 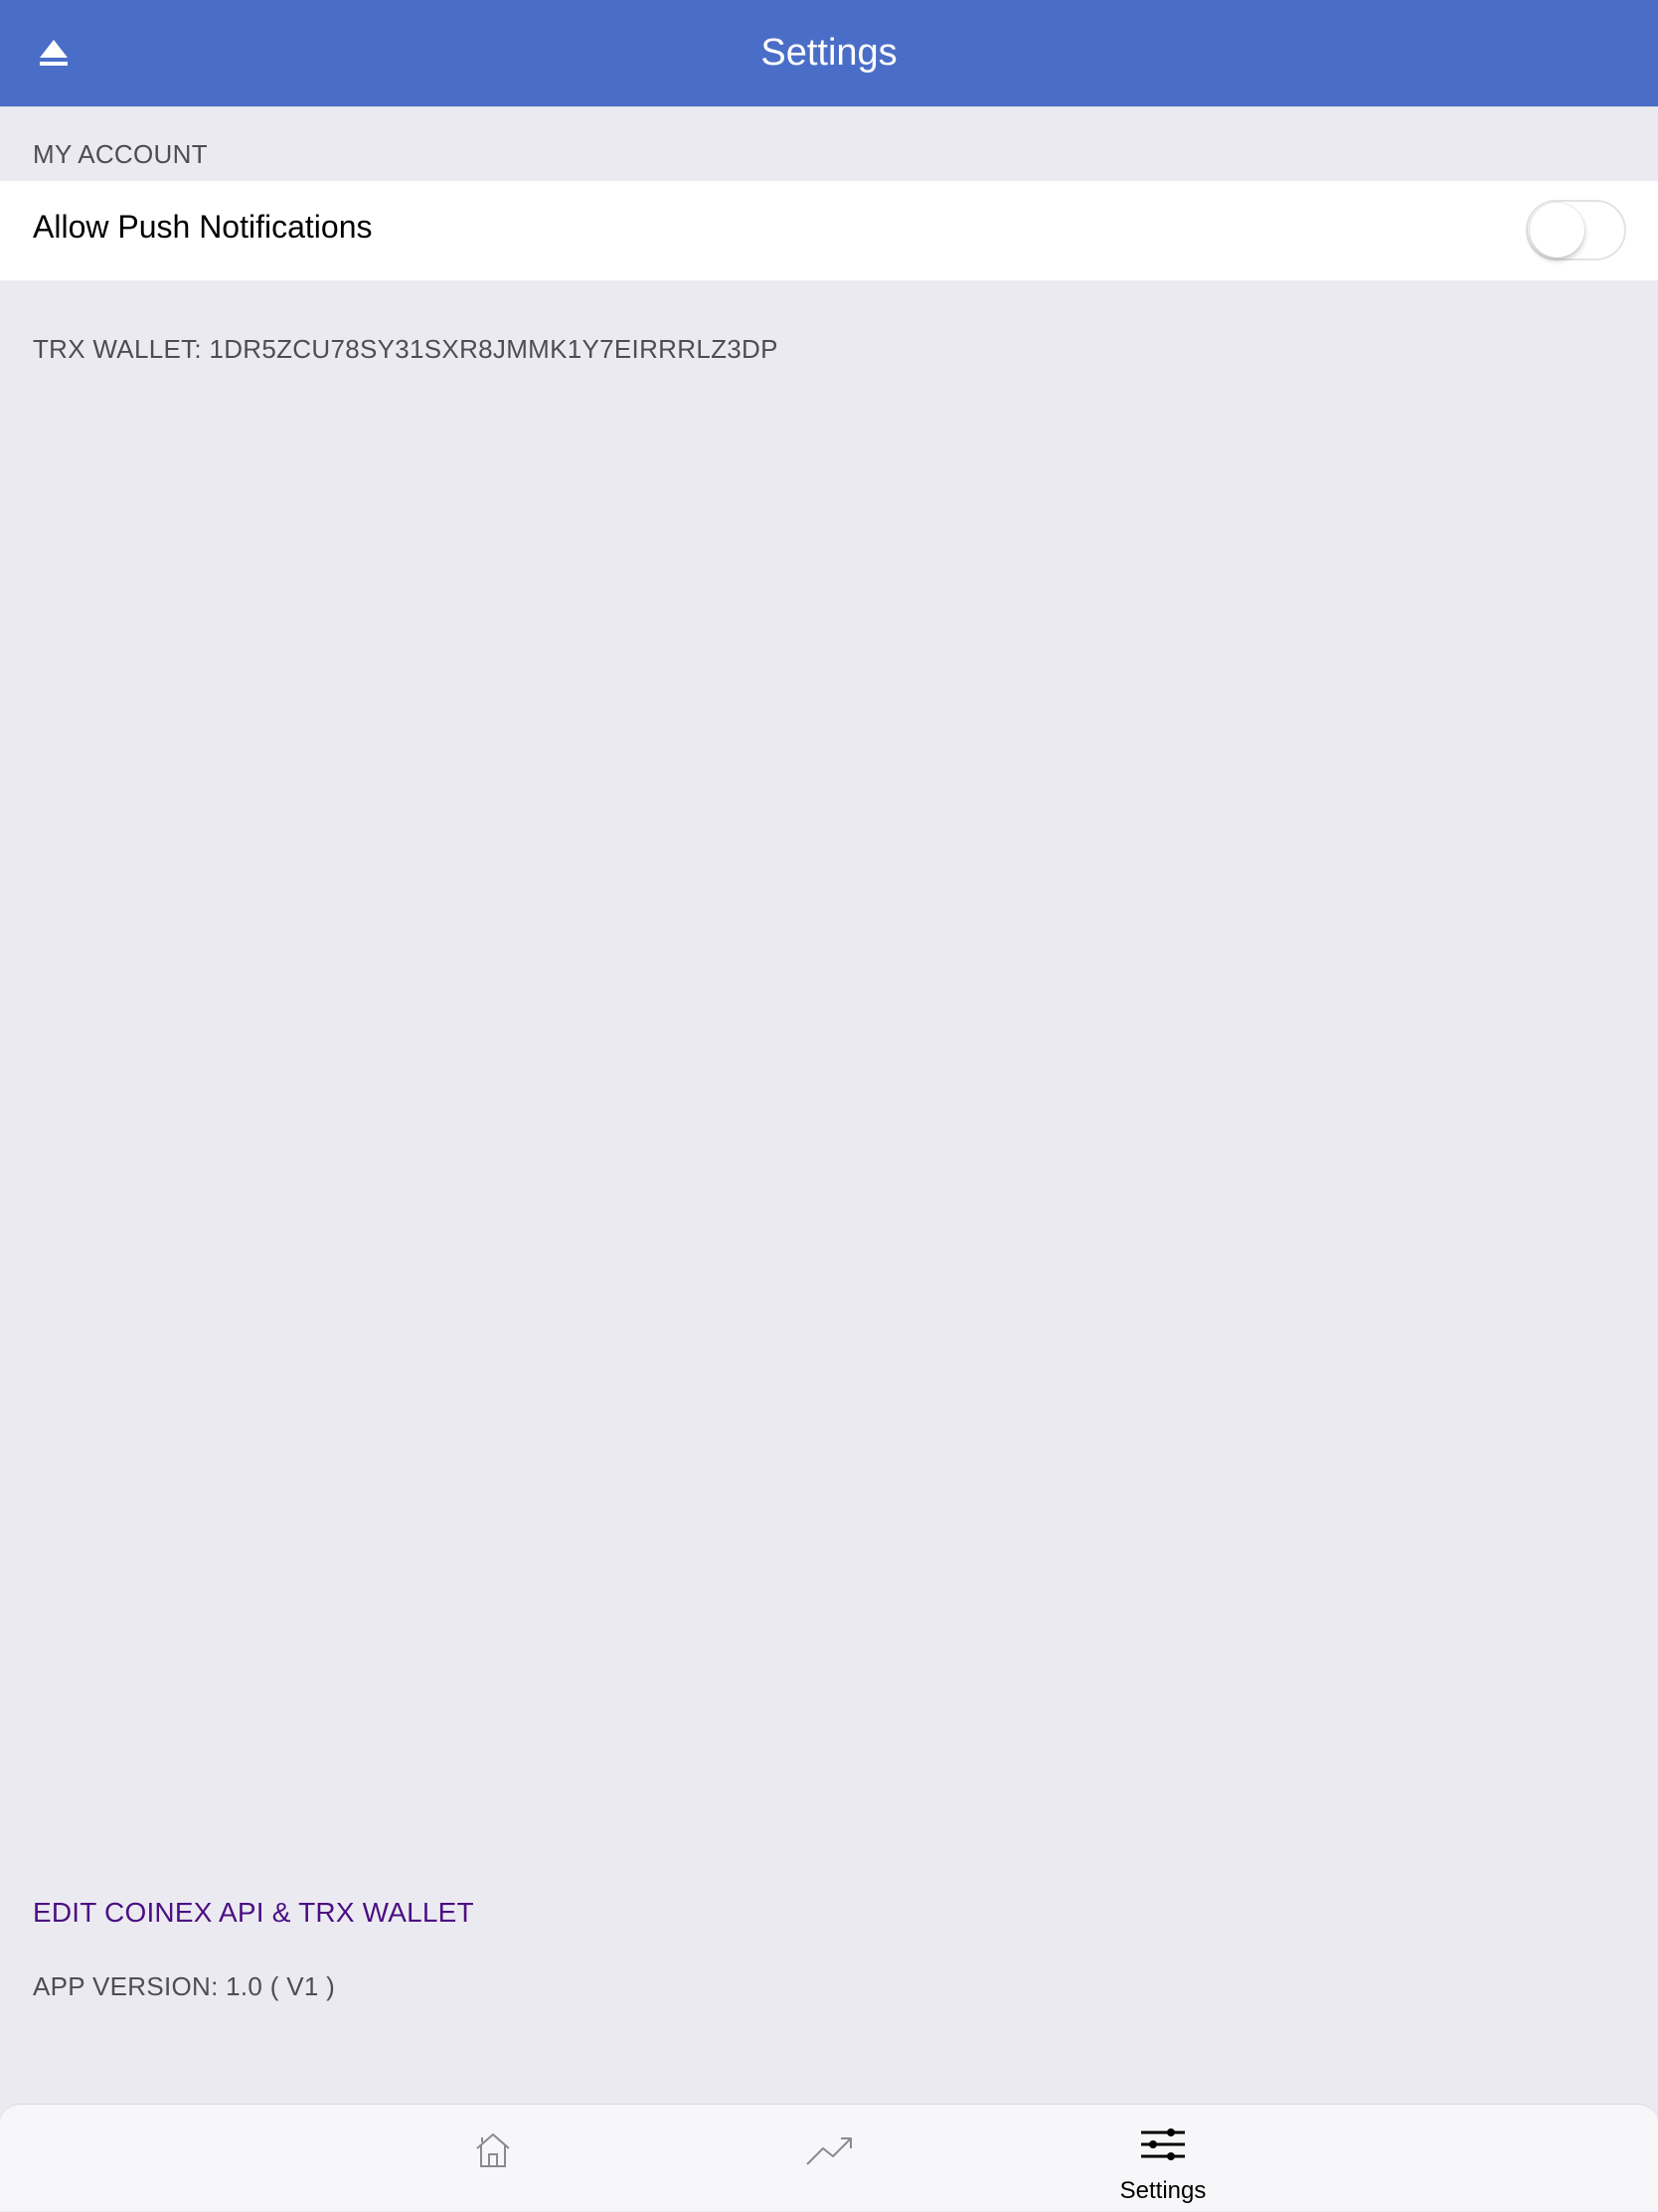 I want to click on page-title: Settings, so click(x=829, y=53).